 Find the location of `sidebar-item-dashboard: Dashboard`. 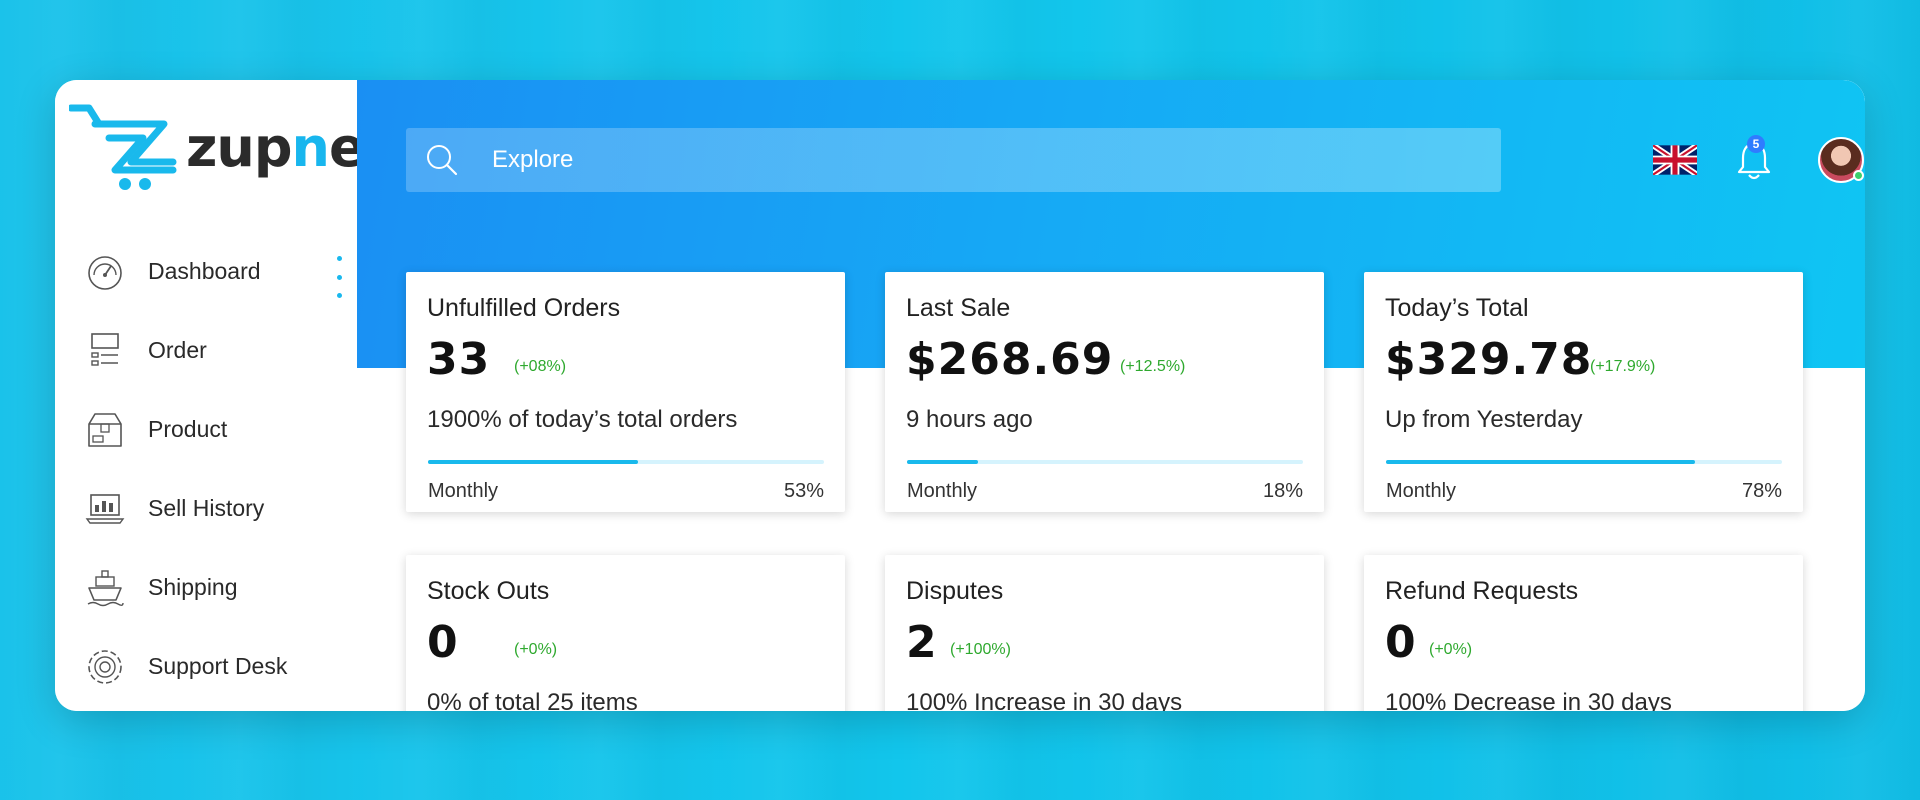

sidebar-item-dashboard: Dashboard is located at coordinates (206, 271).